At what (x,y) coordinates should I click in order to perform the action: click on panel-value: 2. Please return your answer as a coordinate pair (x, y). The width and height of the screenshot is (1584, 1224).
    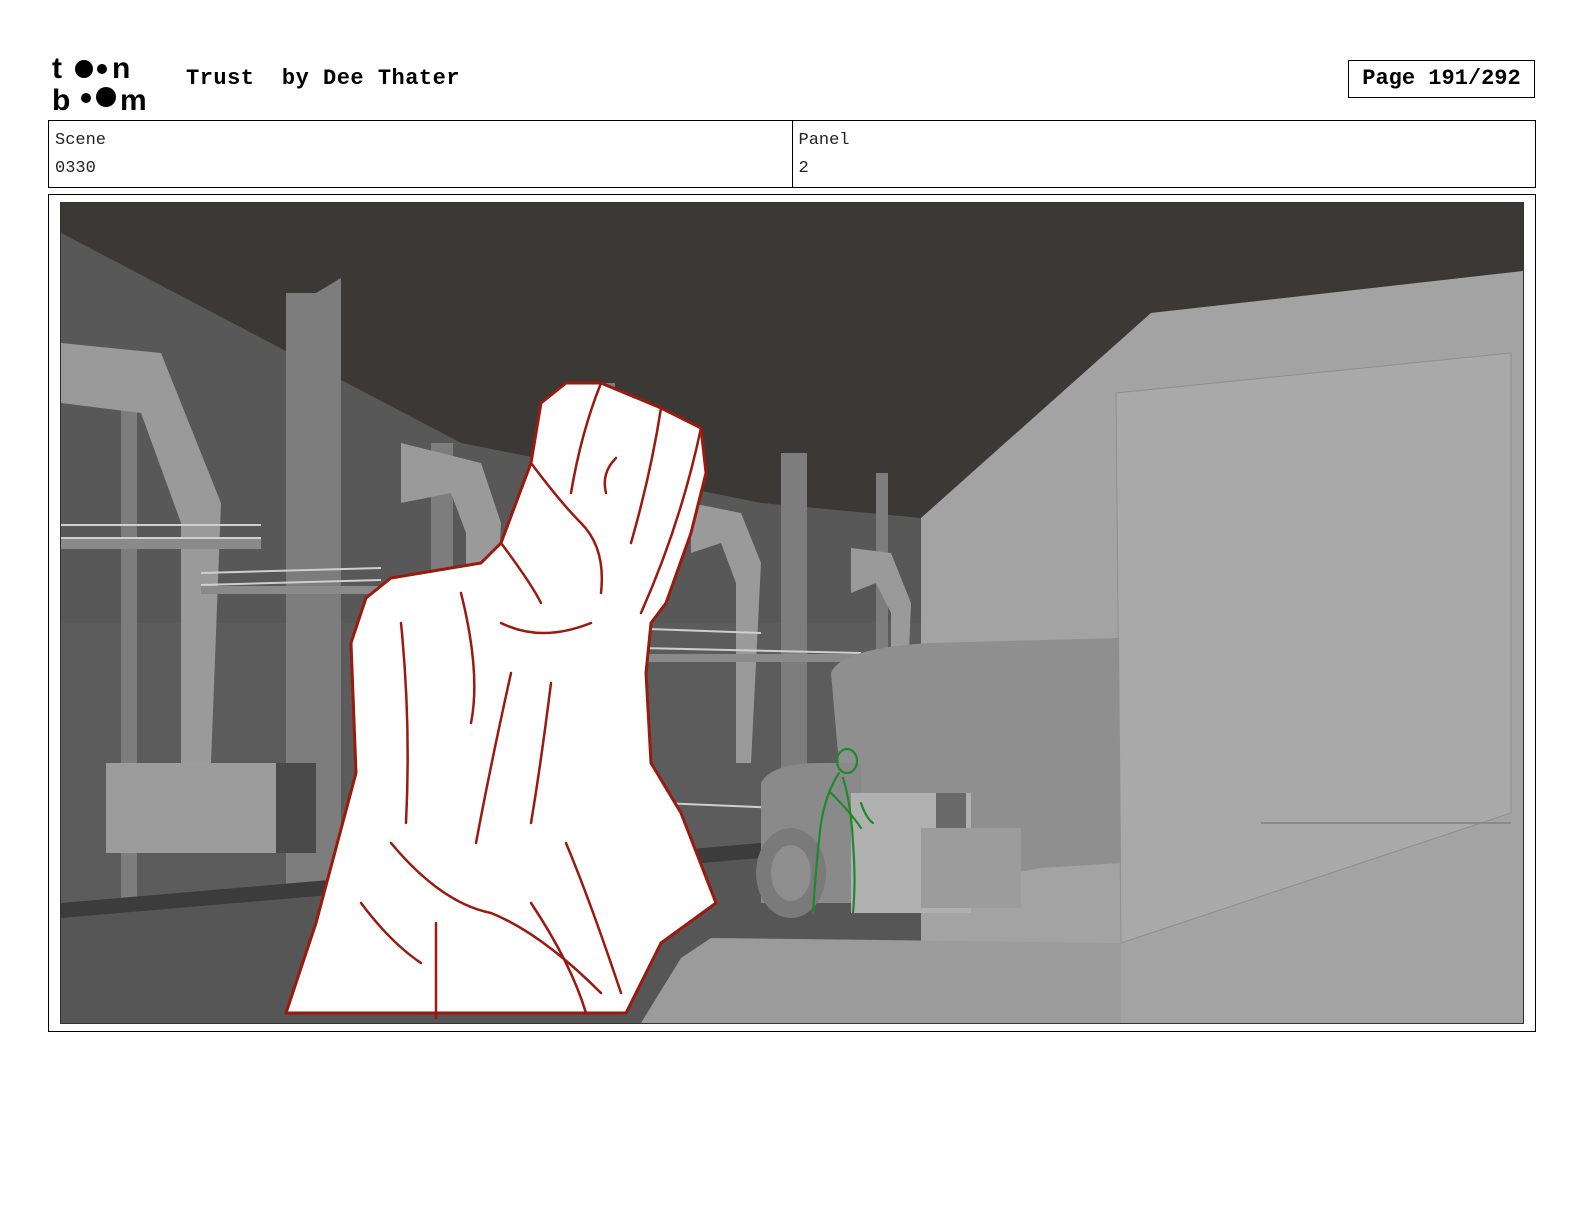
    Looking at the image, I should click on (803, 168).